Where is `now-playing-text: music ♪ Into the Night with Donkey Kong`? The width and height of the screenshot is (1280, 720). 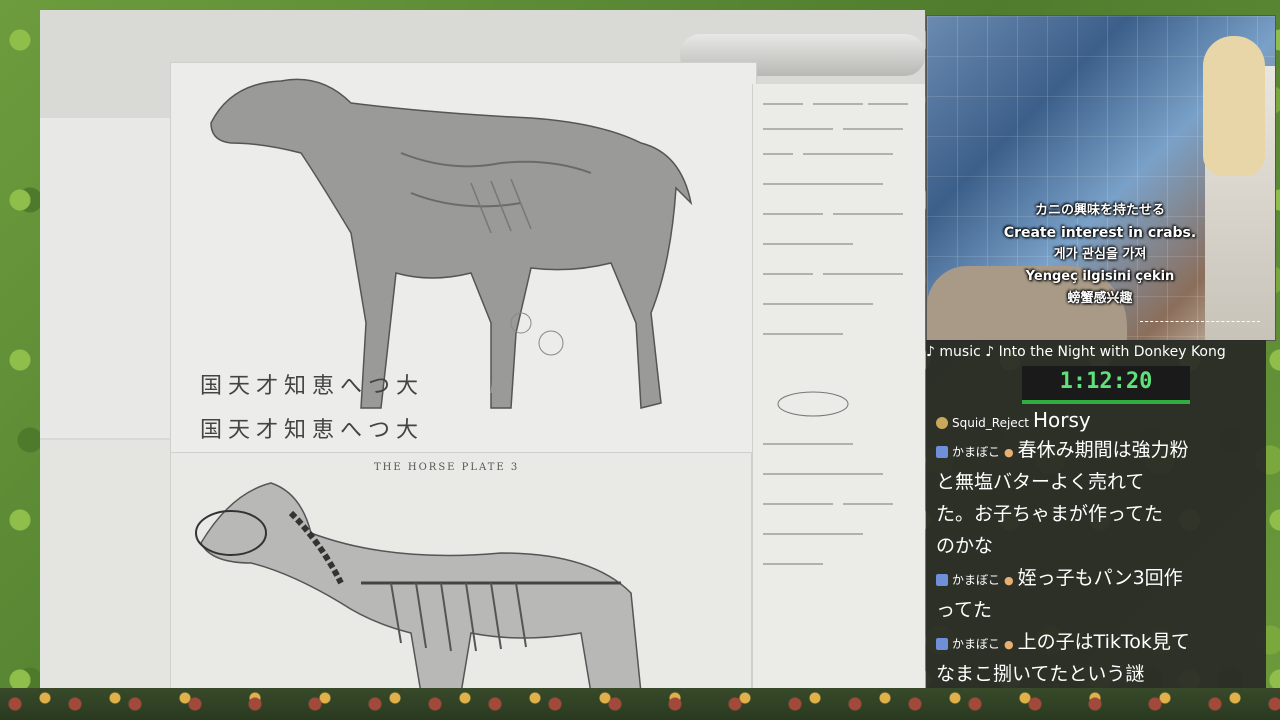
now-playing-text: music ♪ Into the Night with Donkey Kong is located at coordinates (1082, 352).